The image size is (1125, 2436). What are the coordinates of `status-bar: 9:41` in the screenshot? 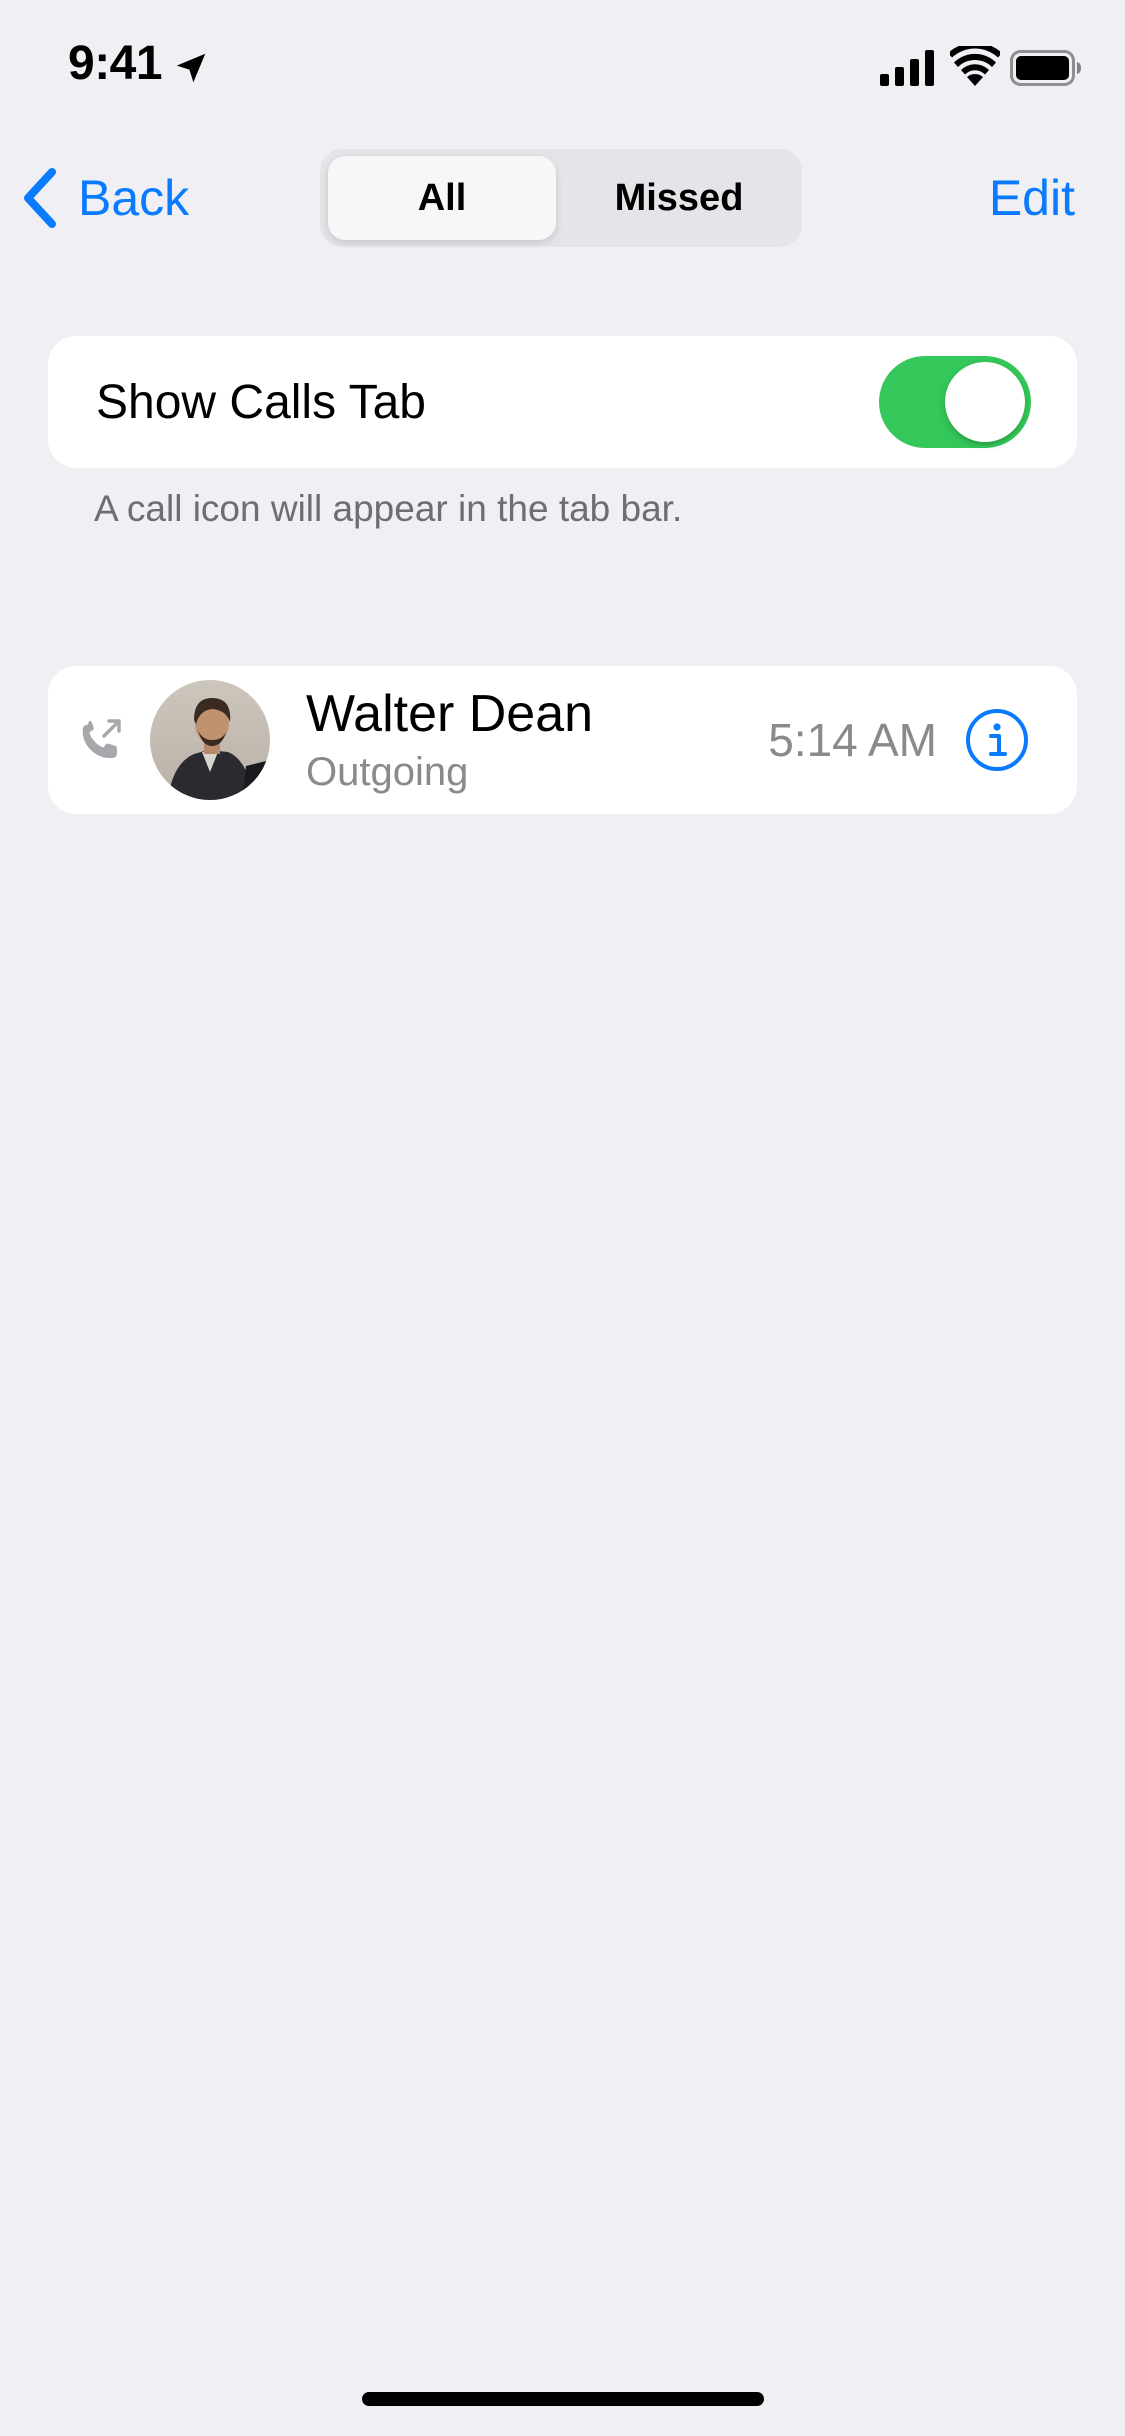 It's located at (562, 70).